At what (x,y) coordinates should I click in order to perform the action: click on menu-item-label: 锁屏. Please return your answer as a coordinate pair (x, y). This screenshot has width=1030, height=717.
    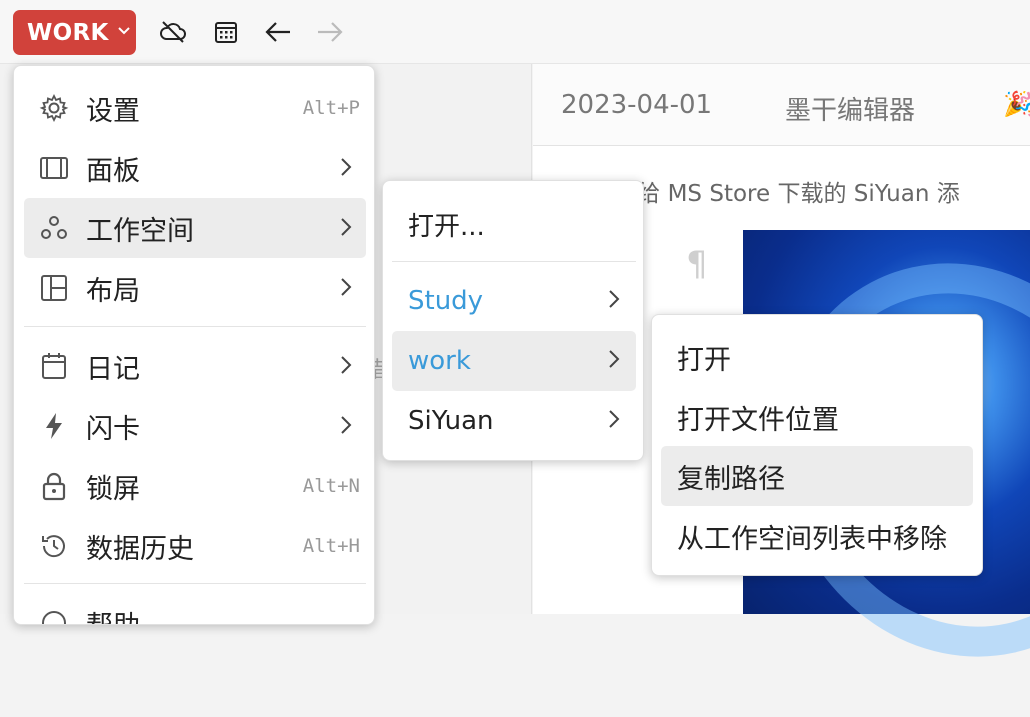
    Looking at the image, I should click on (113, 489).